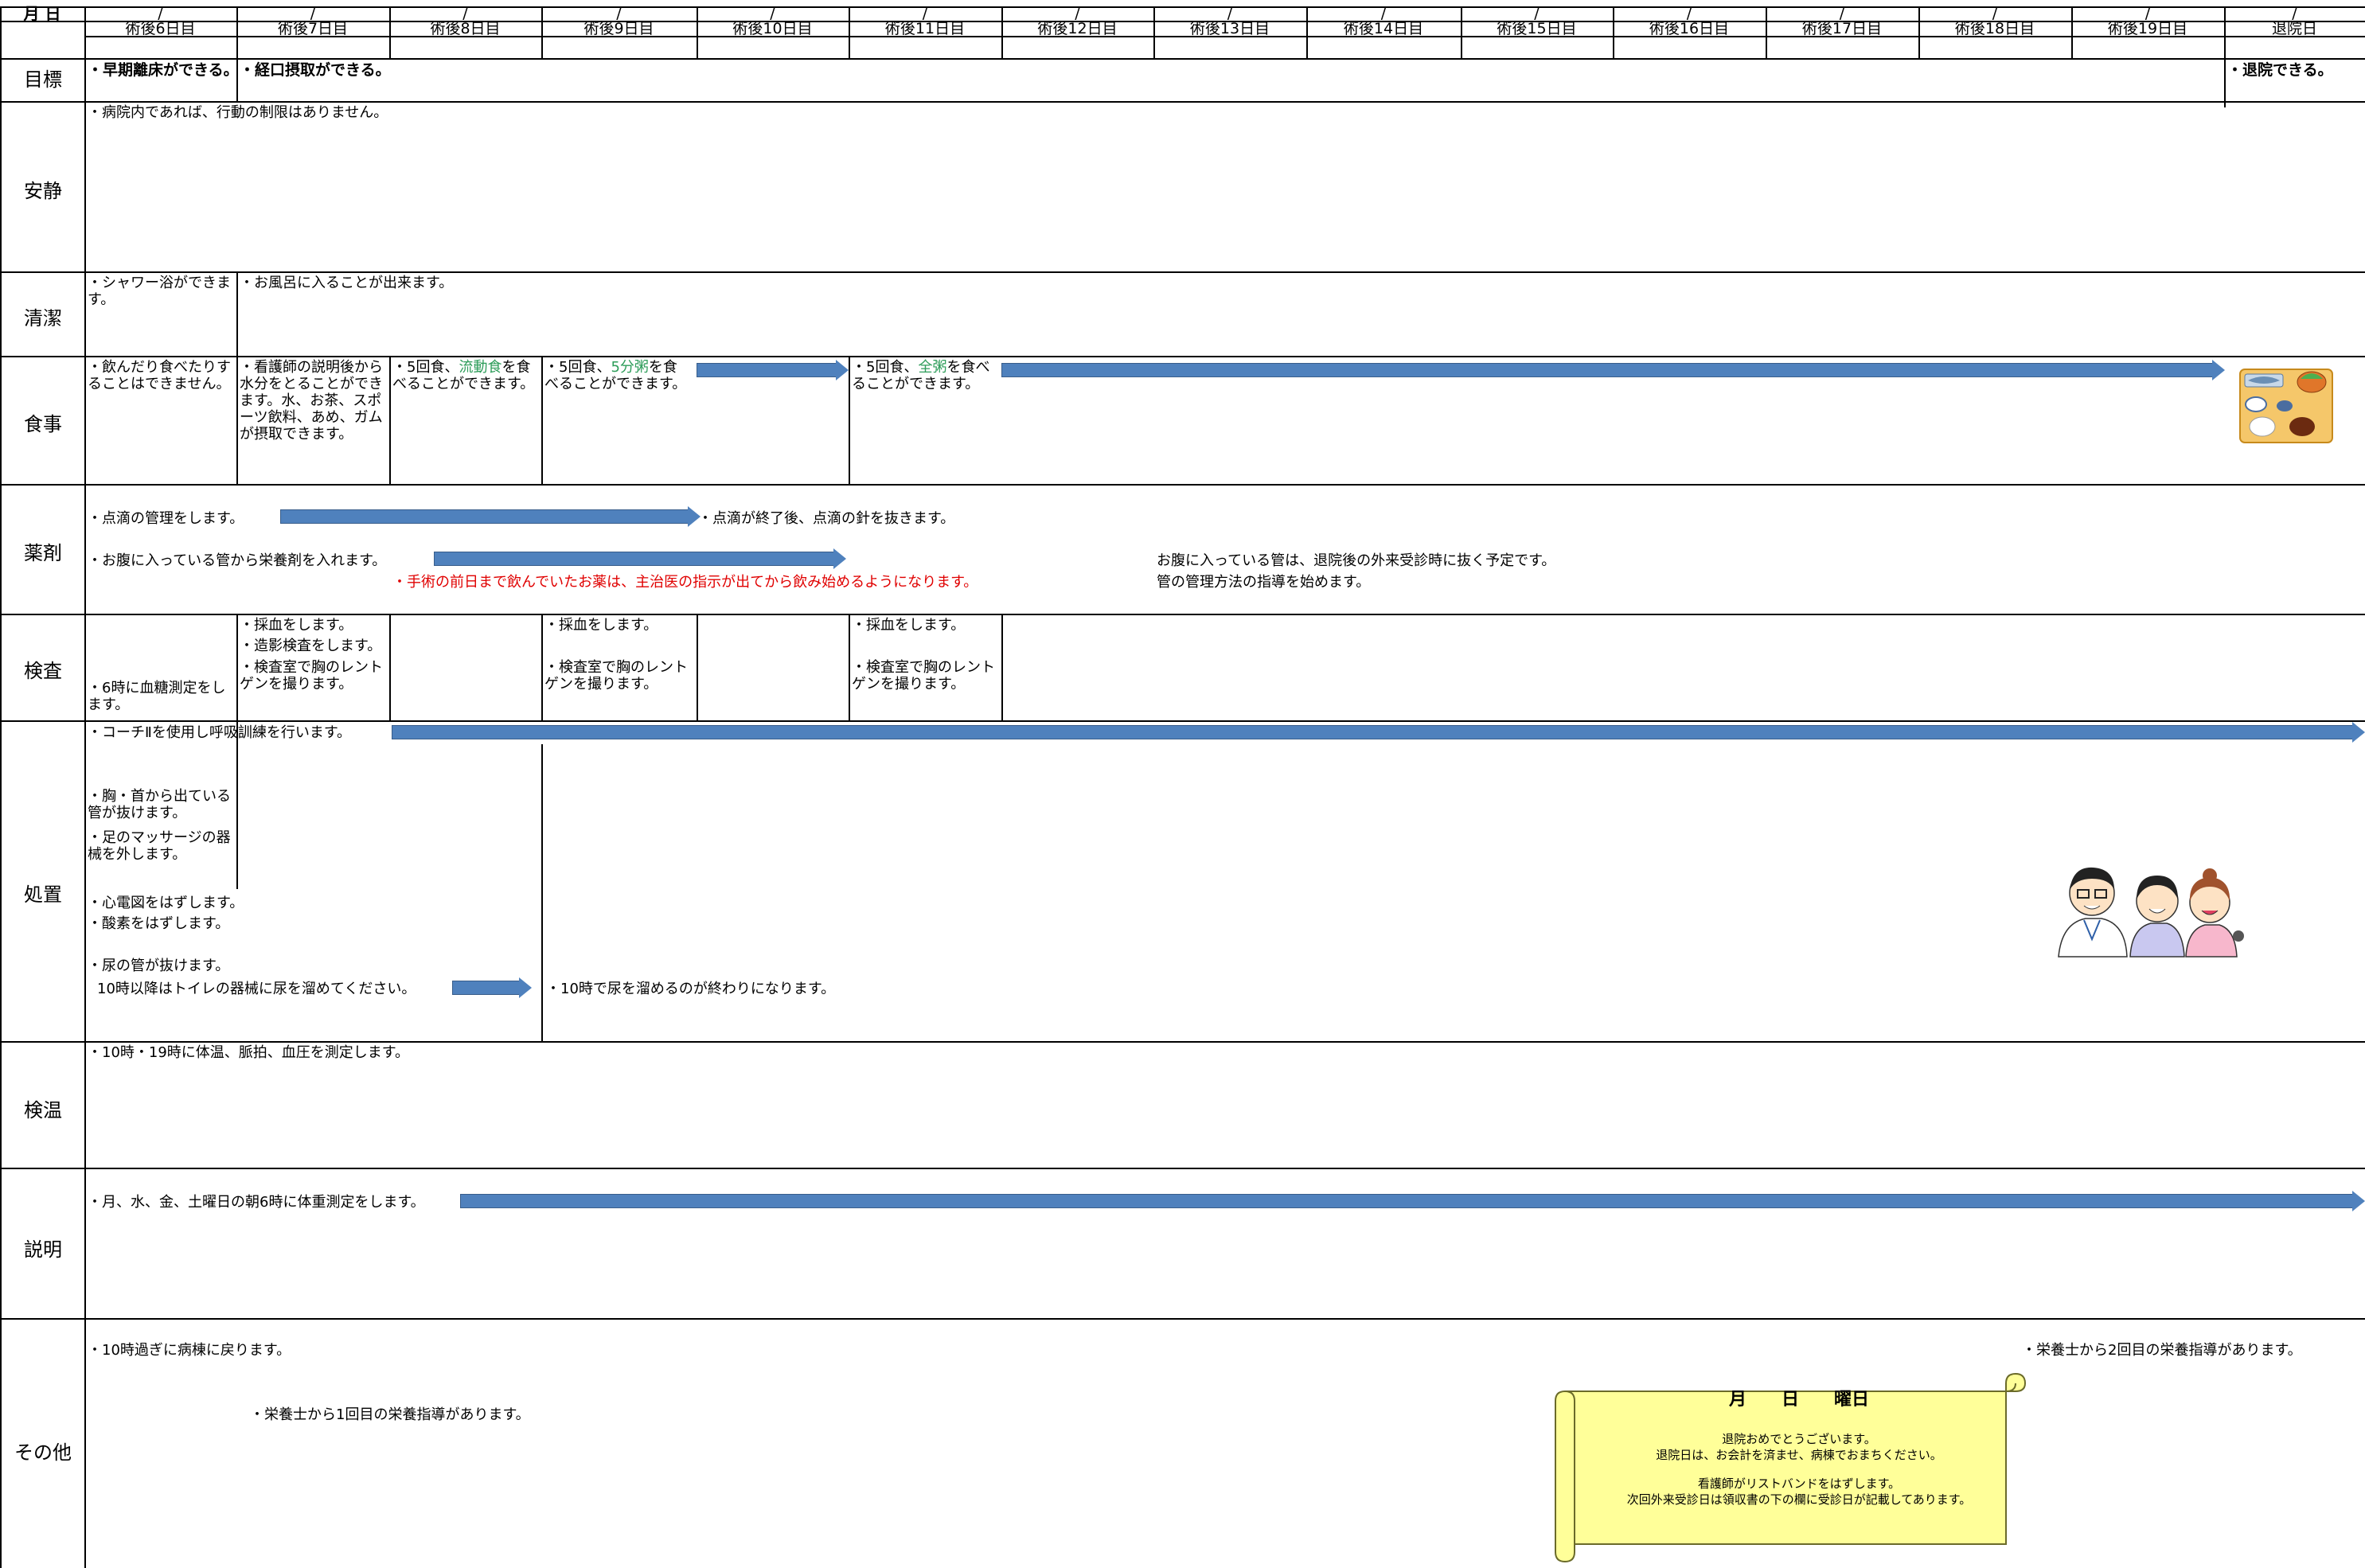 The image size is (2365, 1568). I want to click on treatment-urine-tube: ・尿の管が抜けます。, so click(159, 966).